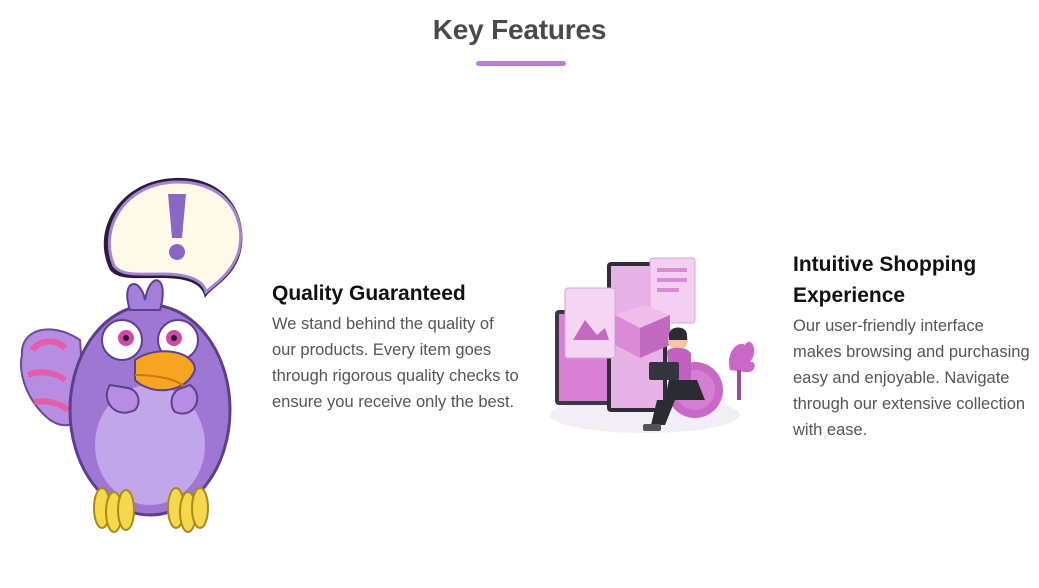 This screenshot has height=588, width=1039. I want to click on section-title: Key Features, so click(519, 29).